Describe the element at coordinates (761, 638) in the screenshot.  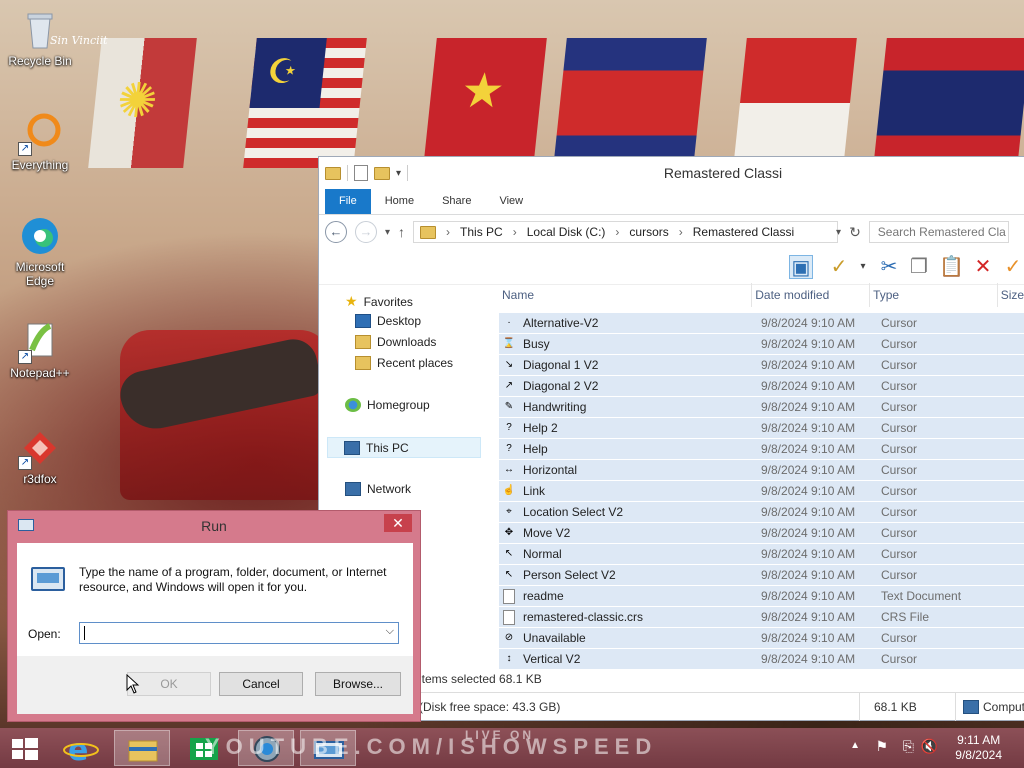
I see `file-row: ⊘ Unavailable 9/8/2024 9:10 AM Cursor` at that location.